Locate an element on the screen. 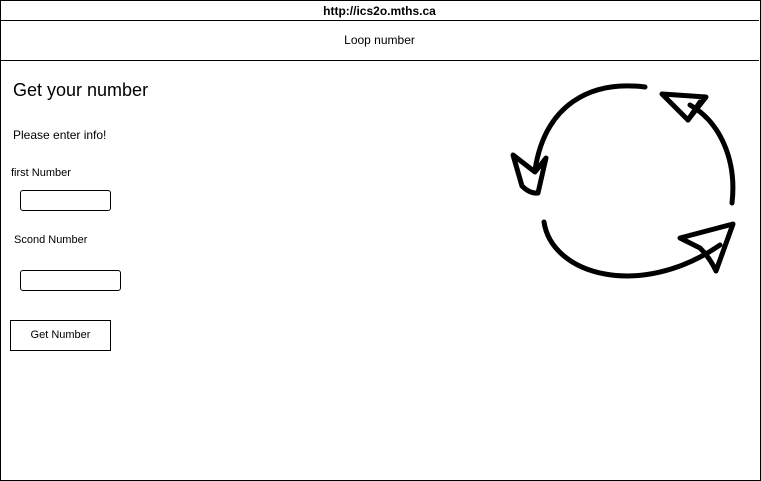  first-number-input is located at coordinates (65, 200).